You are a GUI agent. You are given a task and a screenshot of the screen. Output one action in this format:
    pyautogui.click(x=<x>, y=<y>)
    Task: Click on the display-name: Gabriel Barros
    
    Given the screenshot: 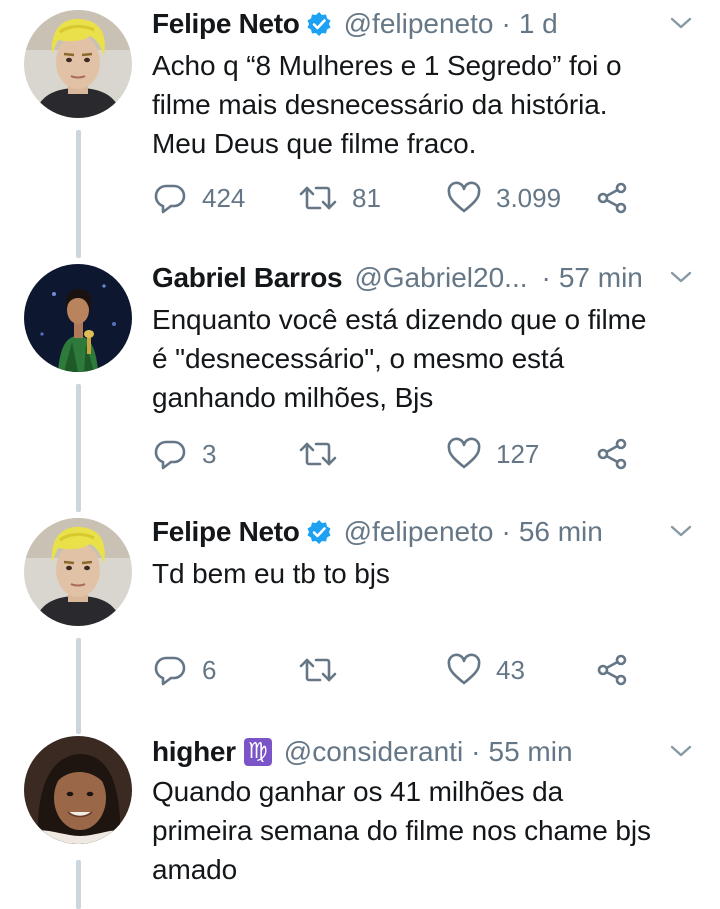 What is the action you would take?
    pyautogui.click(x=247, y=278)
    